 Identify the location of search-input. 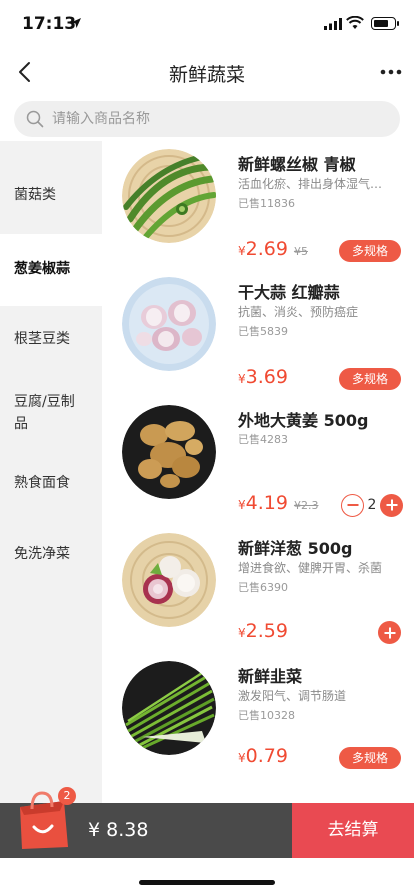
(212, 119).